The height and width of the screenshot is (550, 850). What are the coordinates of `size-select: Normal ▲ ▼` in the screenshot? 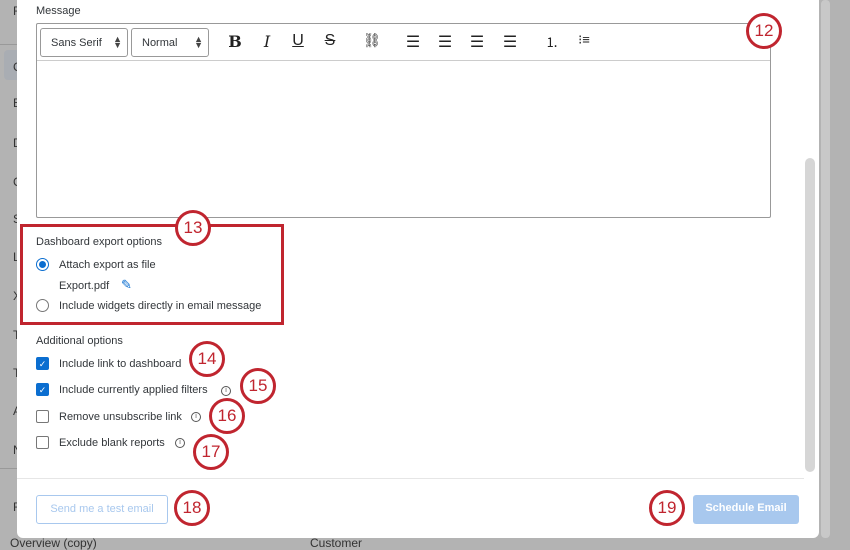 It's located at (170, 42).